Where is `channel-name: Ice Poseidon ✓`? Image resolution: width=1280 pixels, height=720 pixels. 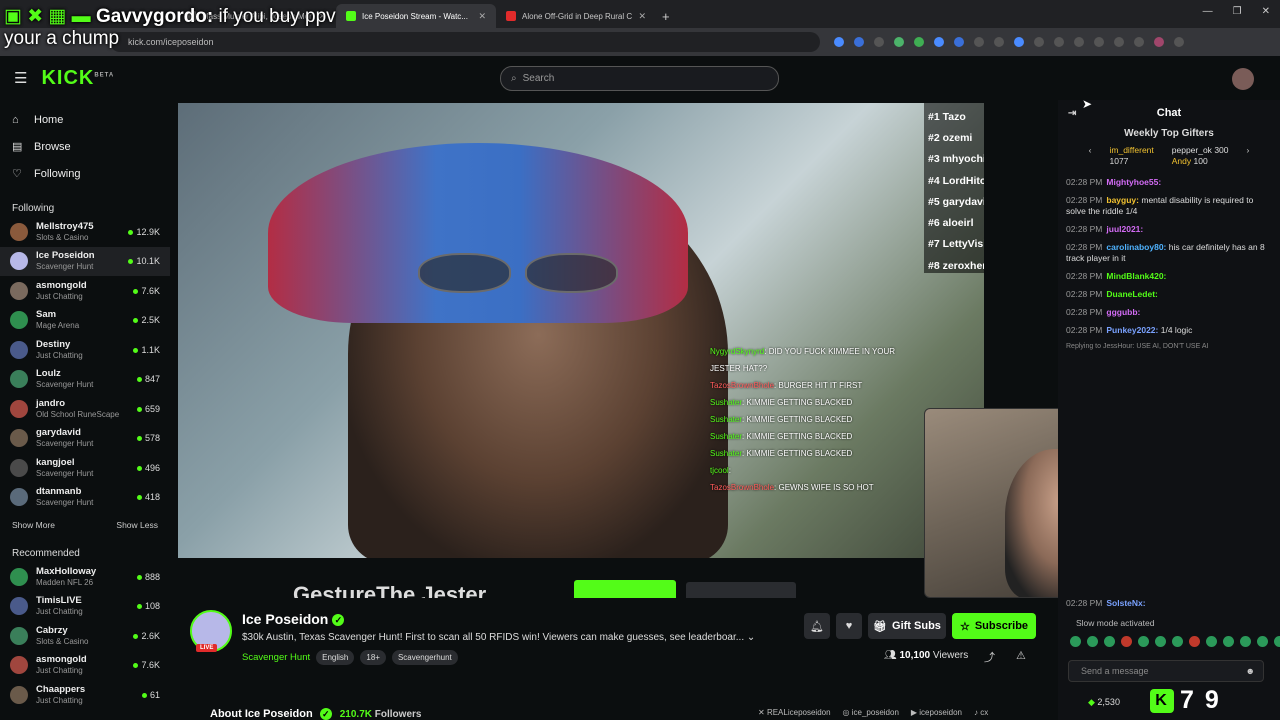
channel-name: Ice Poseidon ✓ is located at coordinates (293, 619).